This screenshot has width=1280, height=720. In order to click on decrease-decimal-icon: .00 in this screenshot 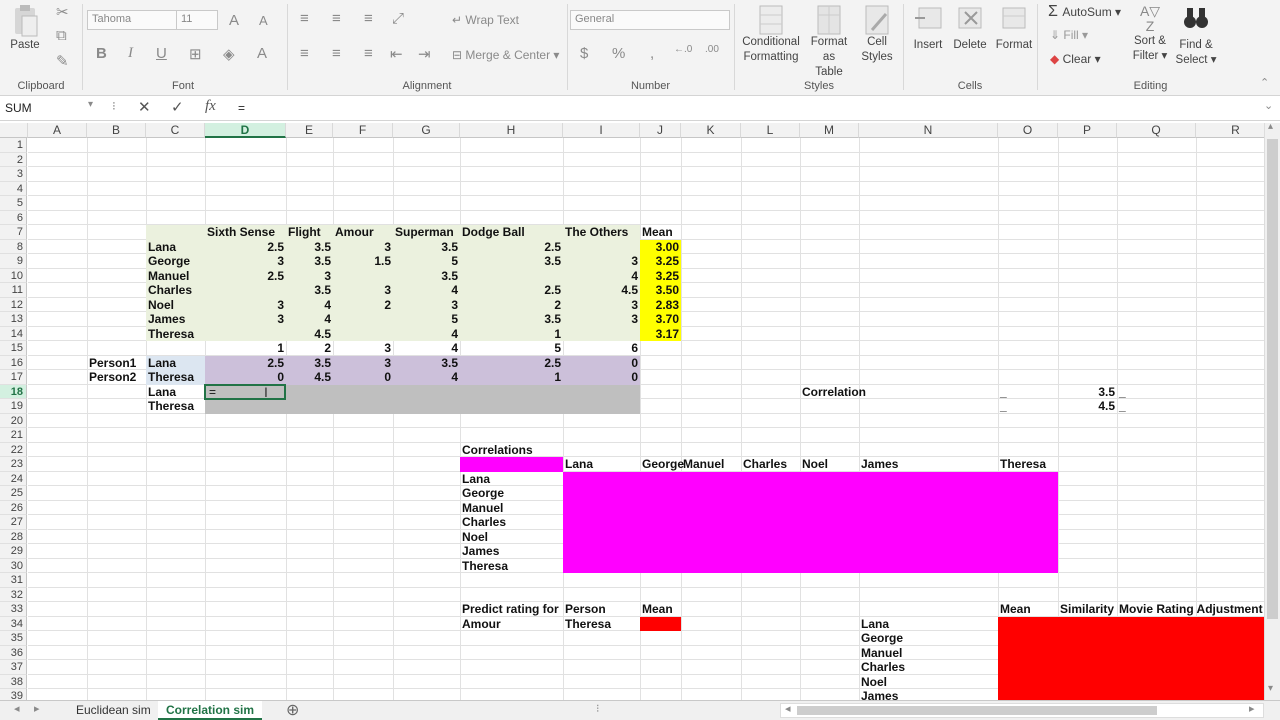, I will do `click(712, 49)`.